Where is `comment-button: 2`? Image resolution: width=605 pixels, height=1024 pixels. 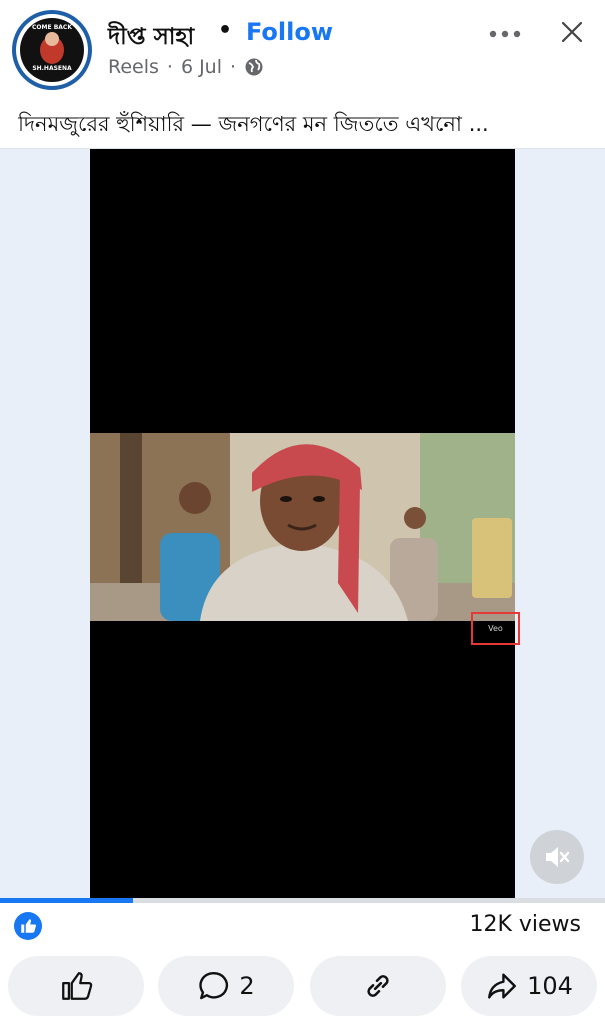 comment-button: 2 is located at coordinates (226, 986).